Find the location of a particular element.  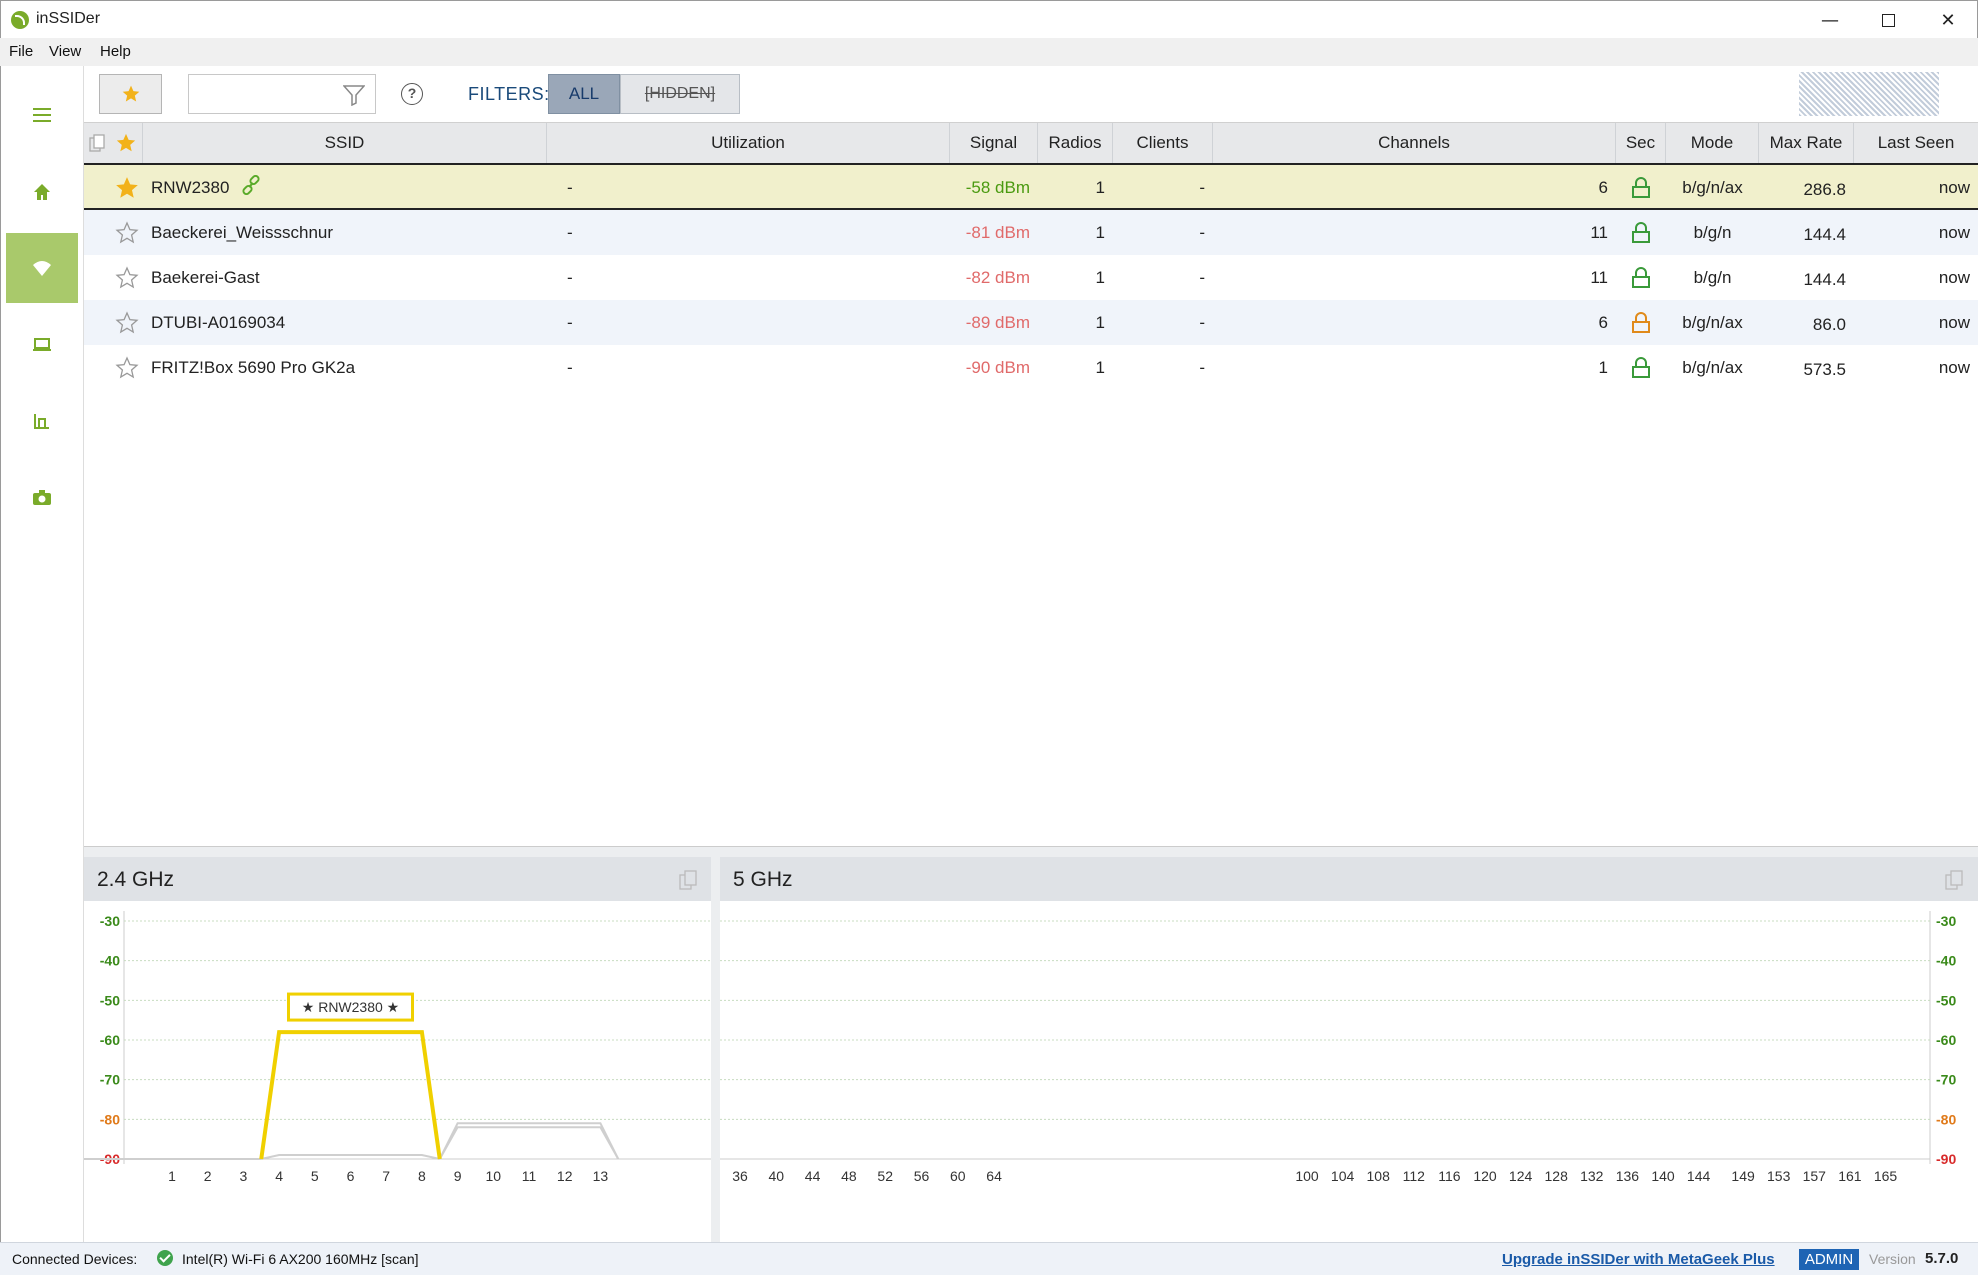

x-tick-label: 44 is located at coordinates (813, 1176).